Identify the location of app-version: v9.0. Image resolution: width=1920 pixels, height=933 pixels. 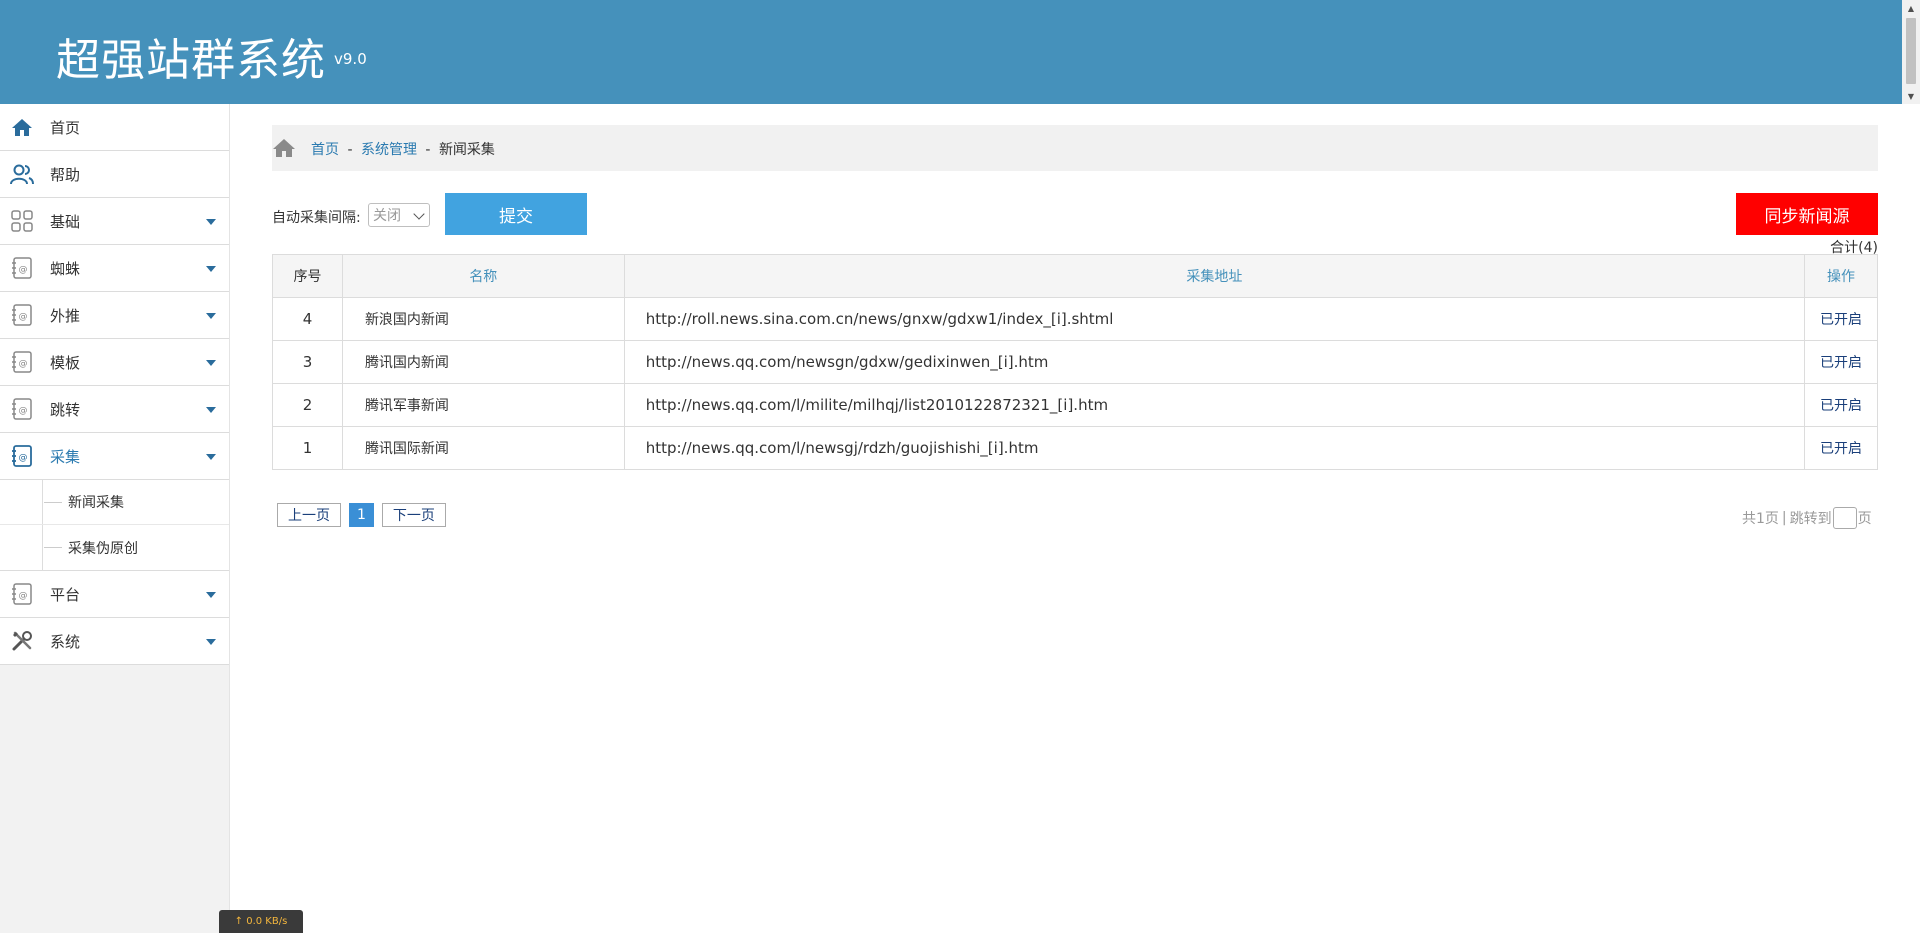
(350, 59).